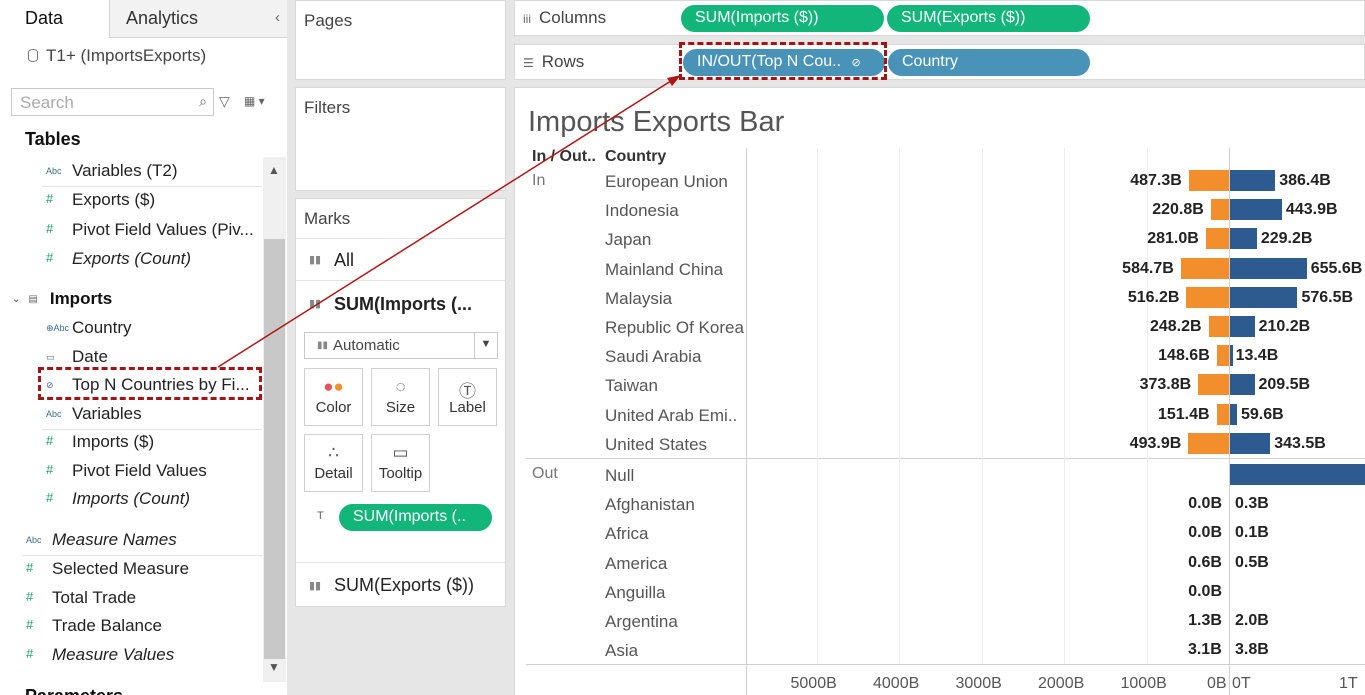  What do you see at coordinates (131, 472) in the screenshot?
I see `field-pivot-field-values: # Pivot Field Values` at bounding box center [131, 472].